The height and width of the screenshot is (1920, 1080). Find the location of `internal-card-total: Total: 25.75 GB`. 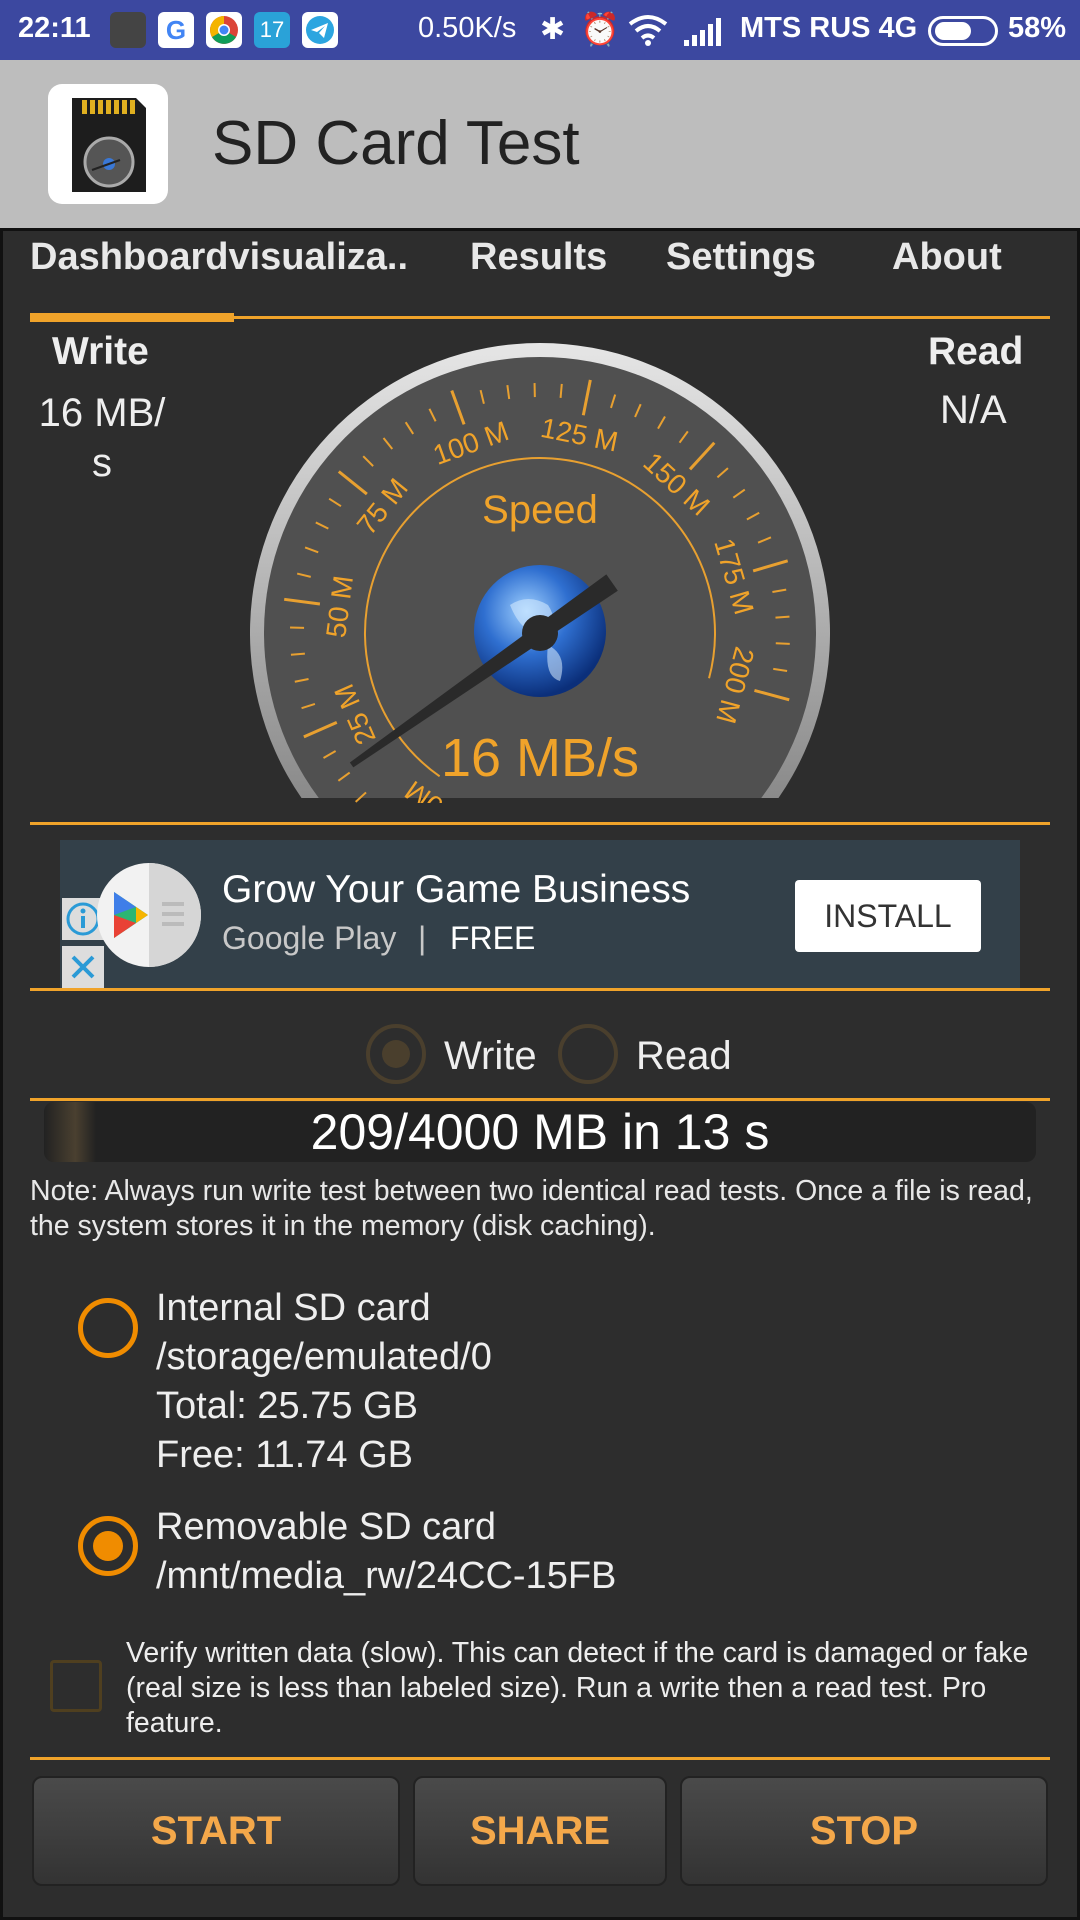

internal-card-total: Total: 25.75 GB is located at coordinates (287, 1406).